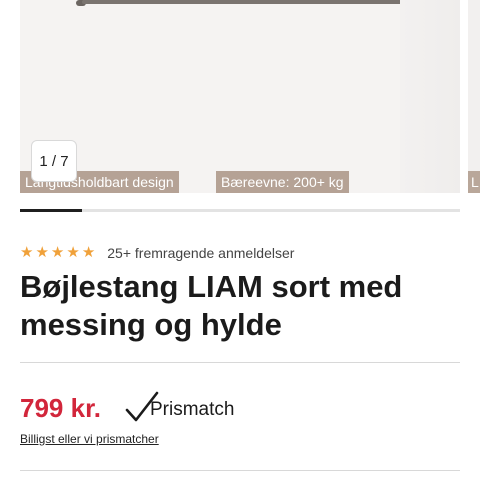  I want to click on rating-row: ★ ★ ★ ★ ★ 25+ fremragende anmeldelser, so click(157, 253).